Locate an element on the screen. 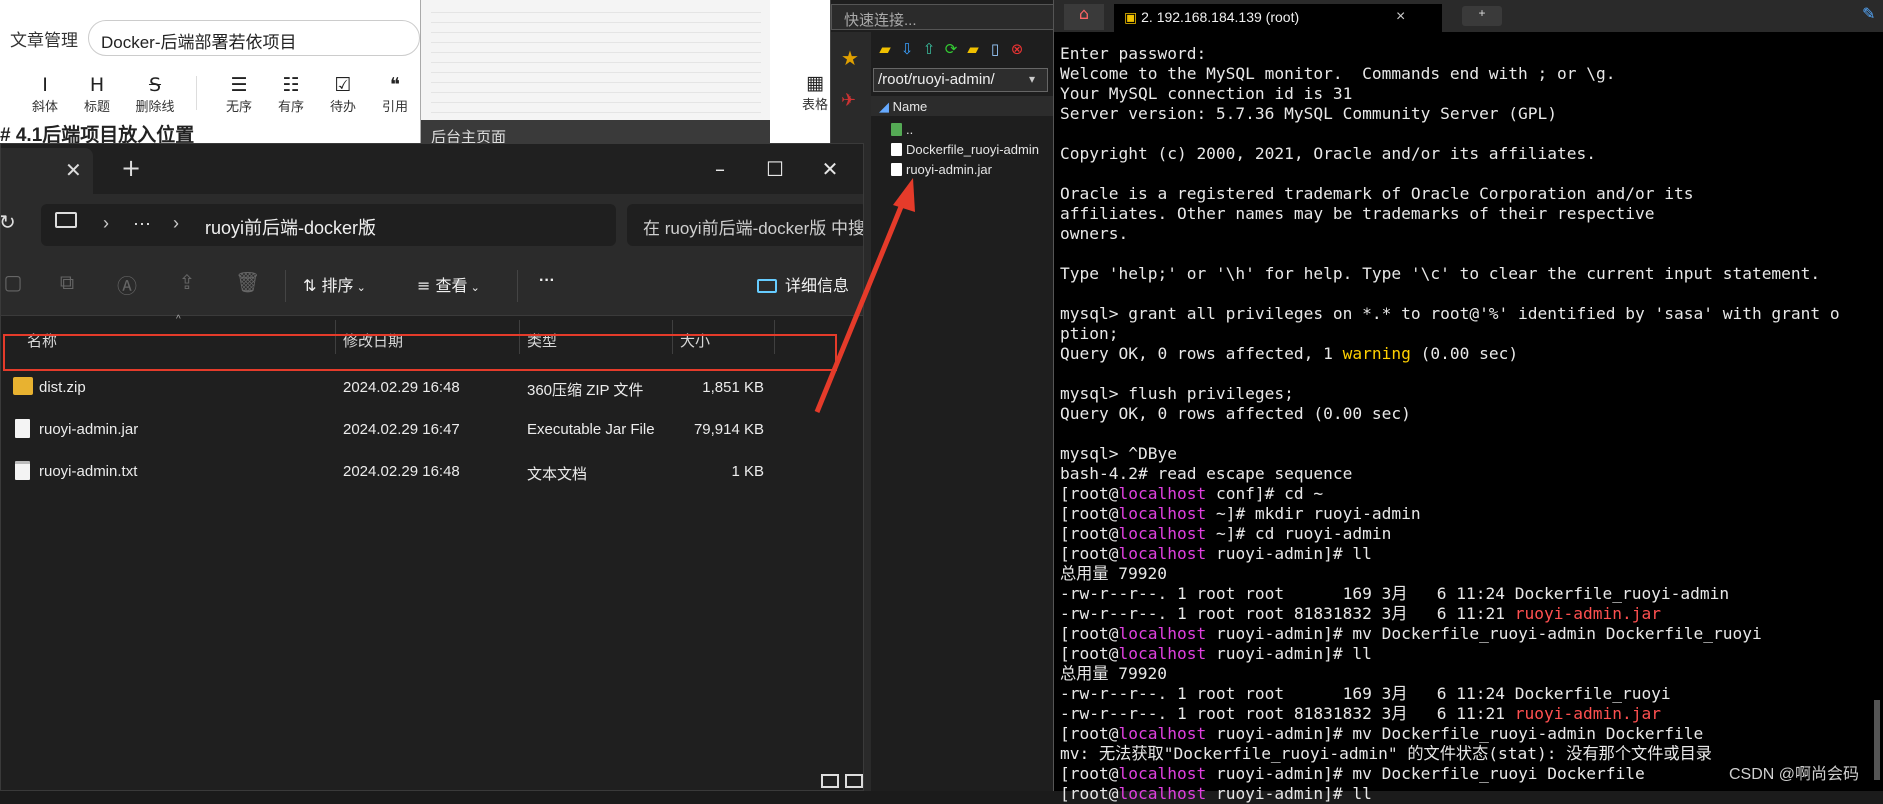 This screenshot has width=1883, height=804. address-bar: › ··· › ruoyi前后端-docker版 › is located at coordinates (328, 225).